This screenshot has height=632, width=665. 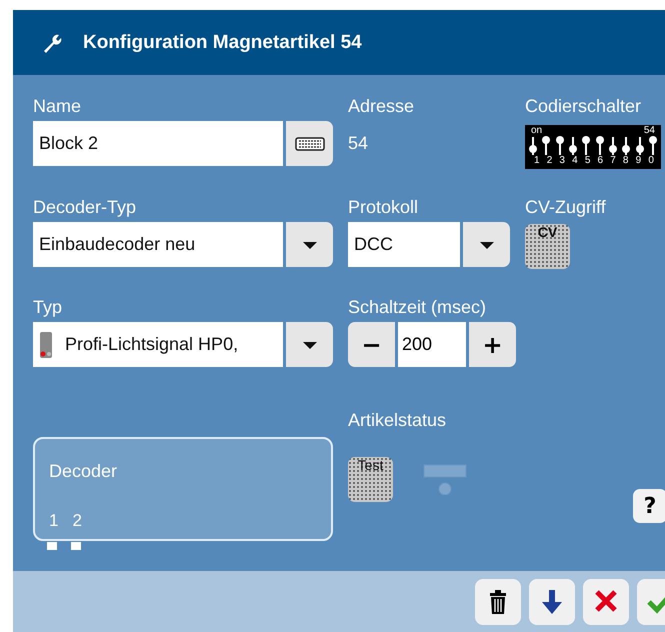 What do you see at coordinates (151, 344) in the screenshot?
I see `dropdown-value: Profi-Lichtsignal HP0,` at bounding box center [151, 344].